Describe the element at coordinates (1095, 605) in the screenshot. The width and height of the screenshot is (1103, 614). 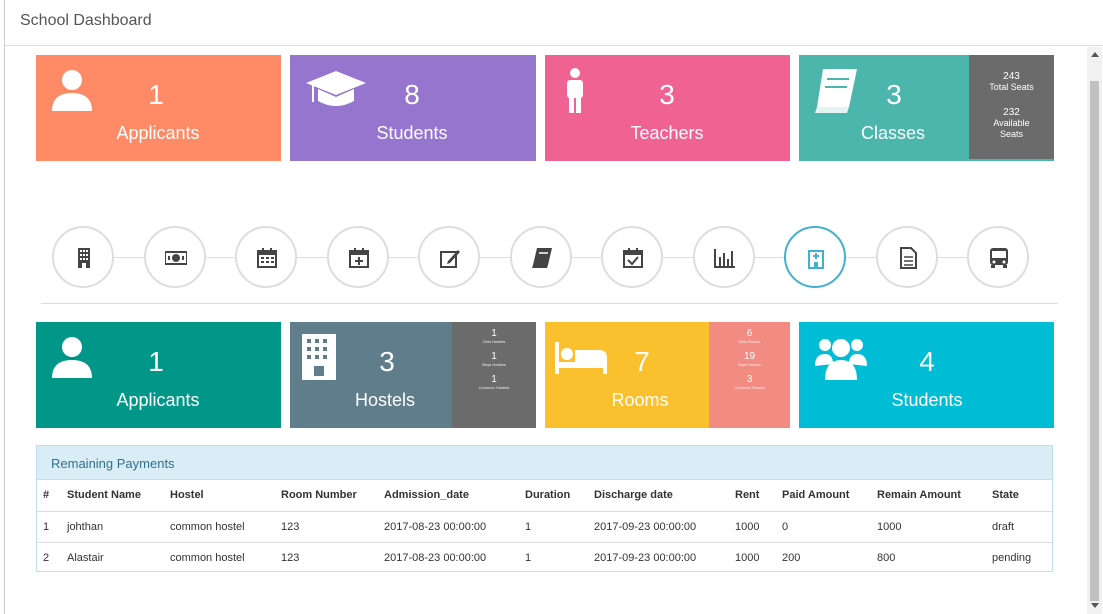
I see `scroll-down-arrow-icon` at that location.